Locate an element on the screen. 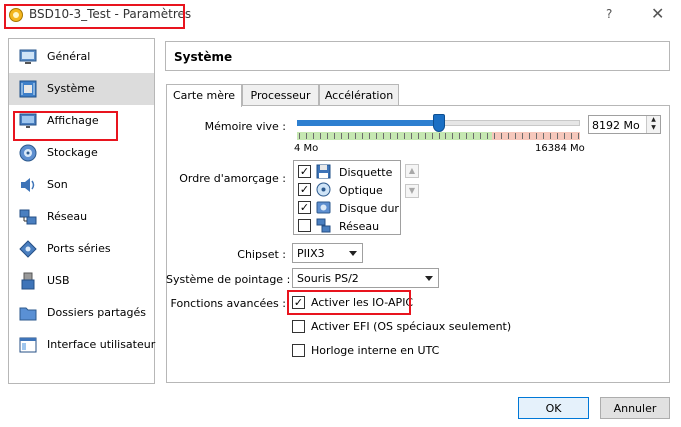  floppy-icon is located at coordinates (323, 171).